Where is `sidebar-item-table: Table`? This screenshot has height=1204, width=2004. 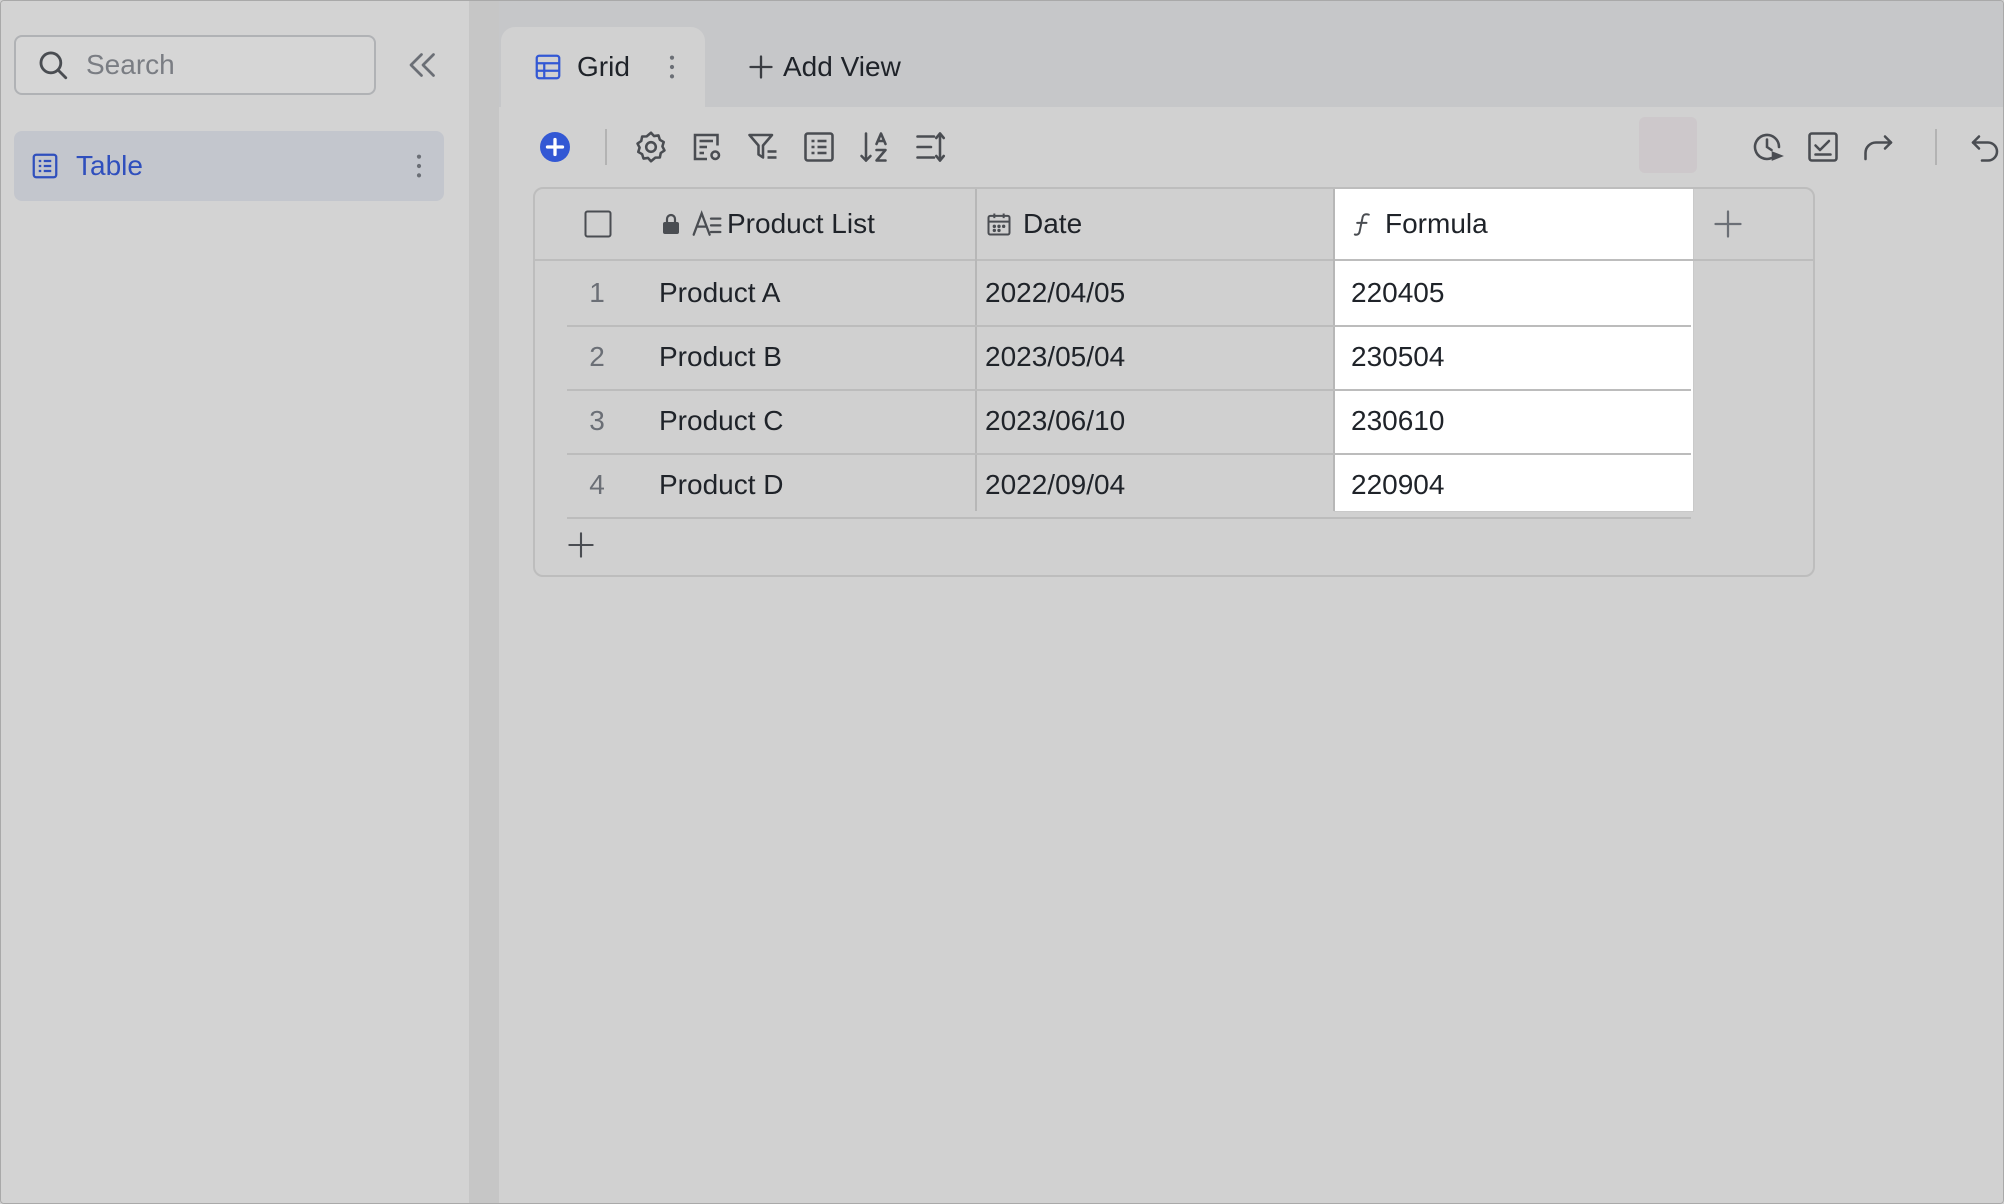
sidebar-item-table: Table is located at coordinates (229, 166).